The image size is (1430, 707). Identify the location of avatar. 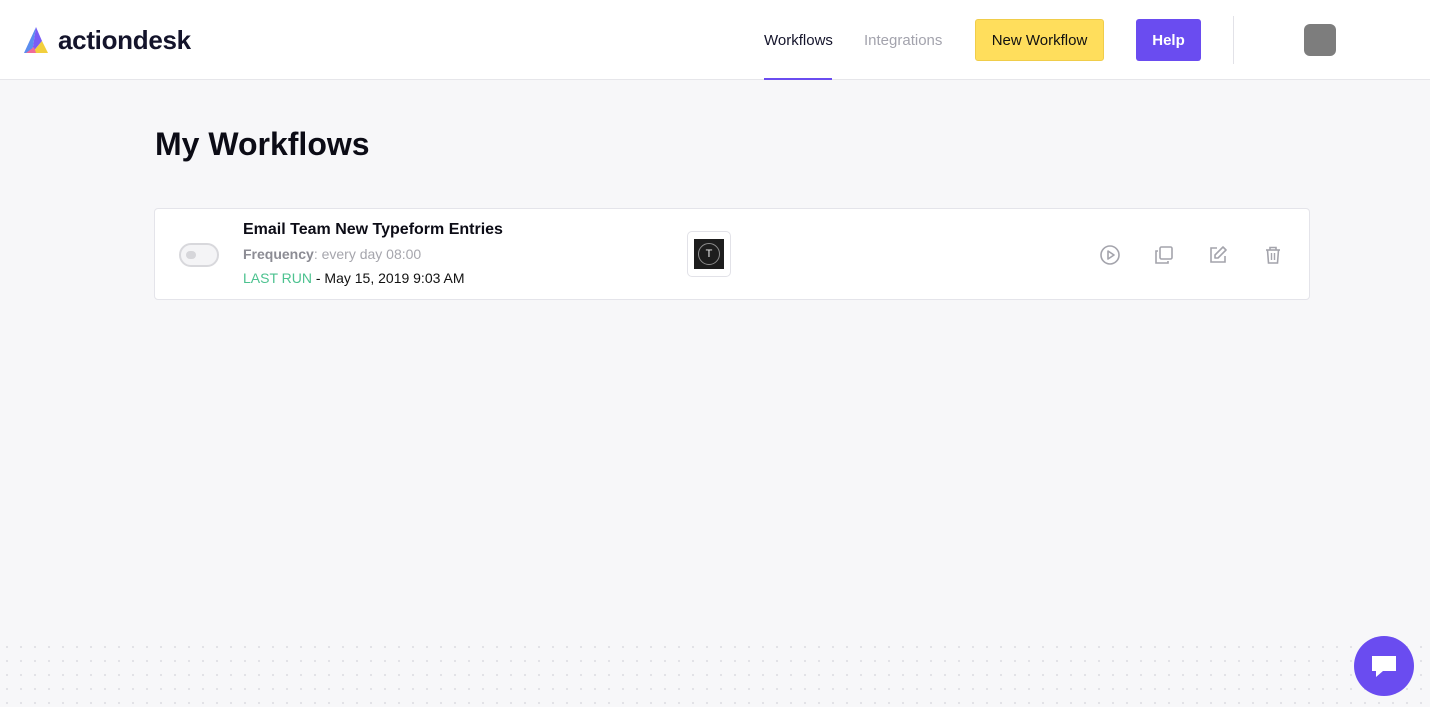
(1320, 40).